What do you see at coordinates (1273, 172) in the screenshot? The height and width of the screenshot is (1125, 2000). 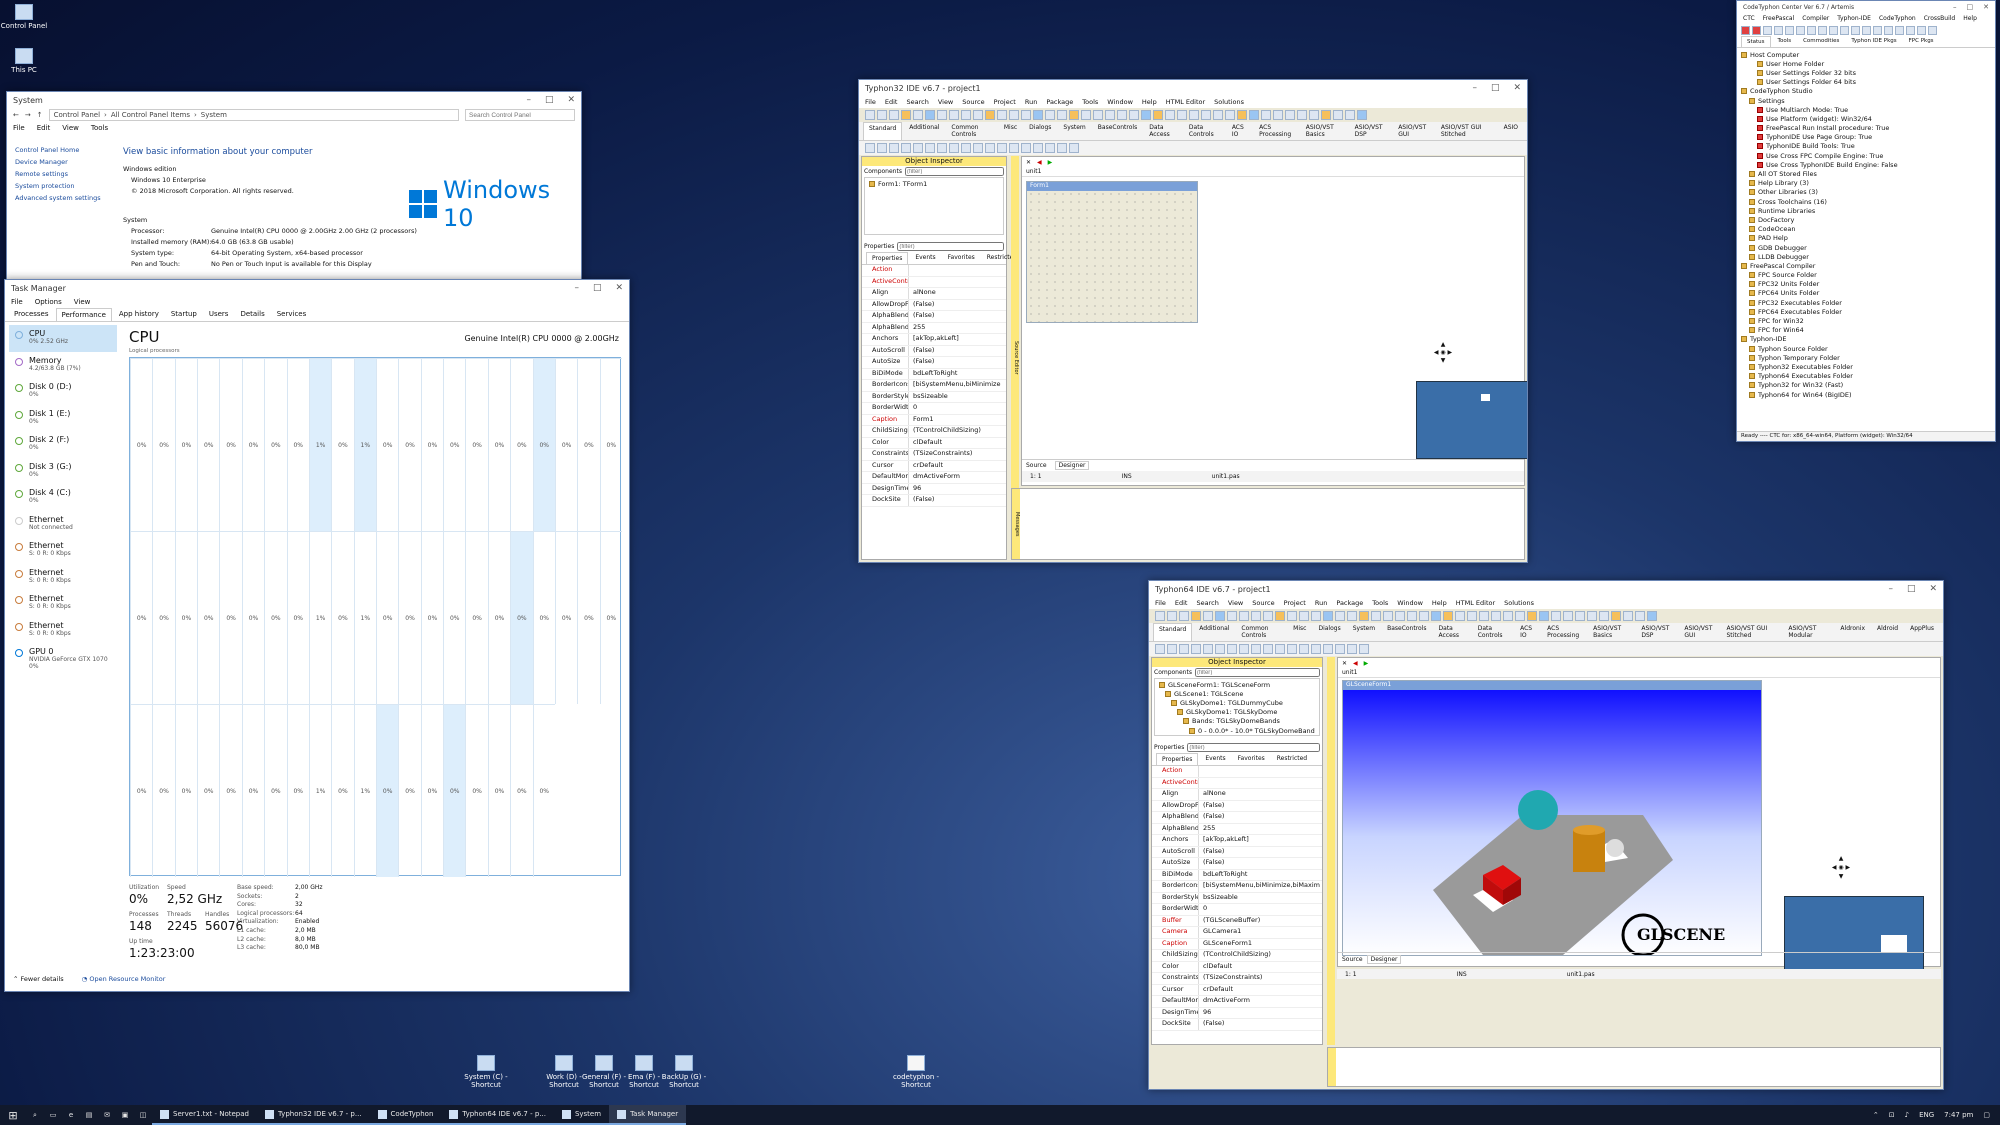 I see `editor-tab: unit1` at bounding box center [1273, 172].